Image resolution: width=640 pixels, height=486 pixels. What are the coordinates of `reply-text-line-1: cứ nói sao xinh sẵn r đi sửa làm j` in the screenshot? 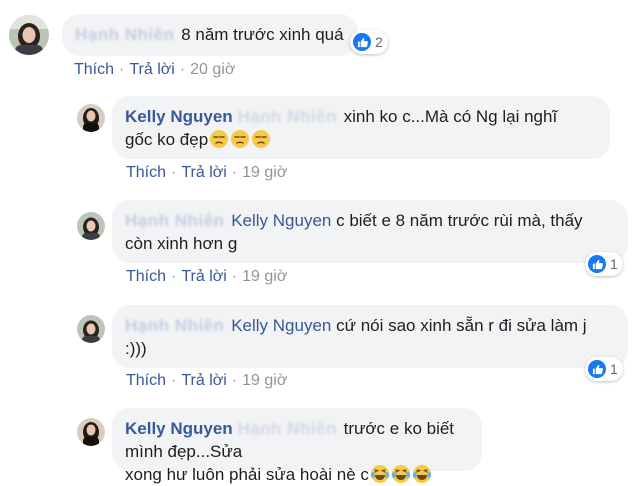 It's located at (461, 325).